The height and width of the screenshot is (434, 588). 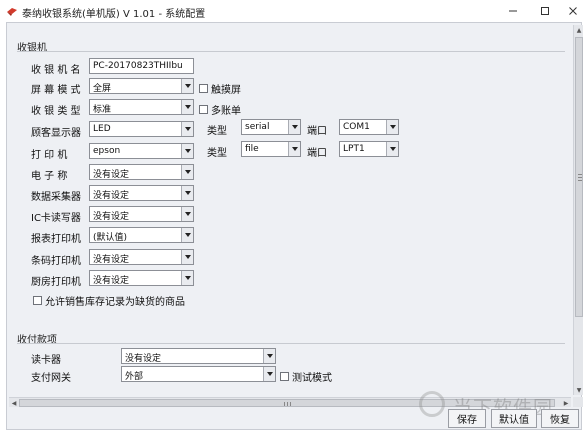 What do you see at coordinates (514, 418) in the screenshot?
I see `default-button: 默认值` at bounding box center [514, 418].